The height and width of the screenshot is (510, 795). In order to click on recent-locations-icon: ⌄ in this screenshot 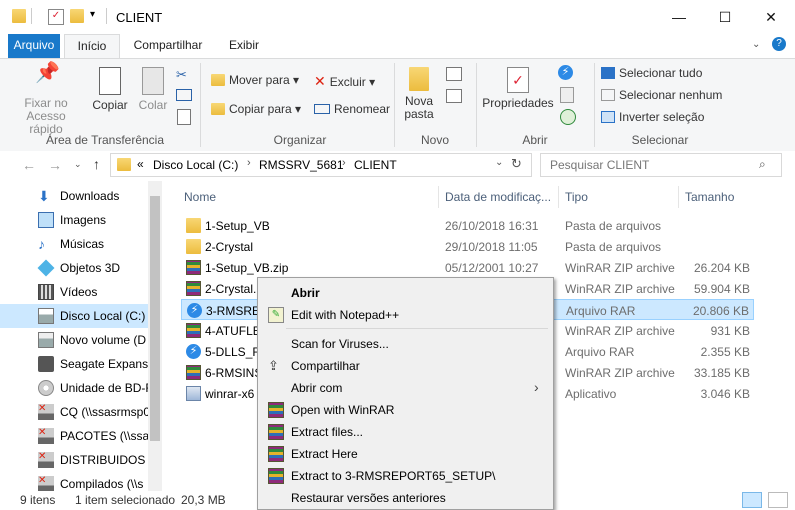, I will do `click(78, 164)`.